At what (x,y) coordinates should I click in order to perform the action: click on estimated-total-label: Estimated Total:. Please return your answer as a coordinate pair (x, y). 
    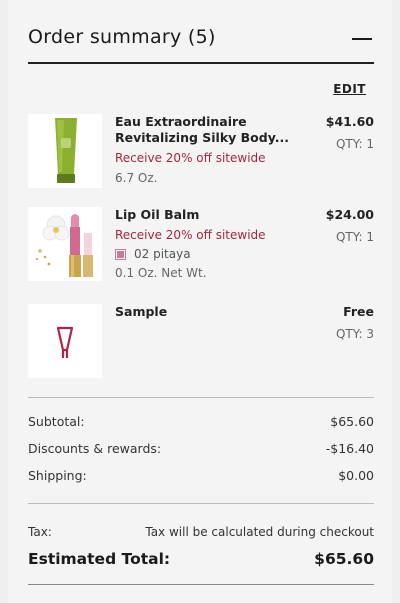
    Looking at the image, I should click on (99, 559).